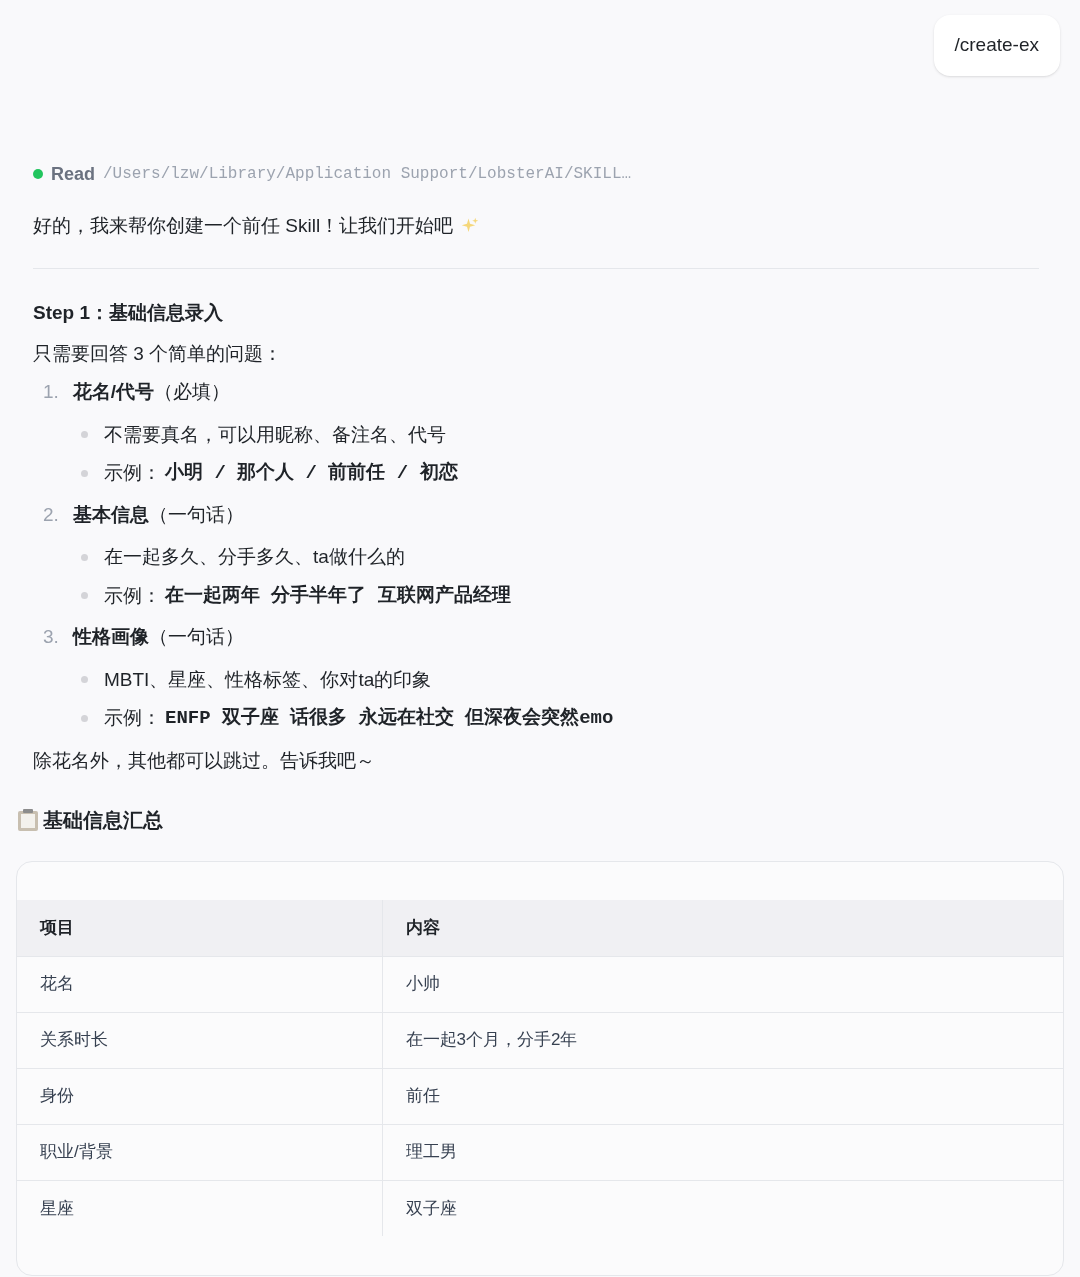 Image resolution: width=1080 pixels, height=1277 pixels. What do you see at coordinates (199, 984) in the screenshot?
I see `table-cell: 花名` at bounding box center [199, 984].